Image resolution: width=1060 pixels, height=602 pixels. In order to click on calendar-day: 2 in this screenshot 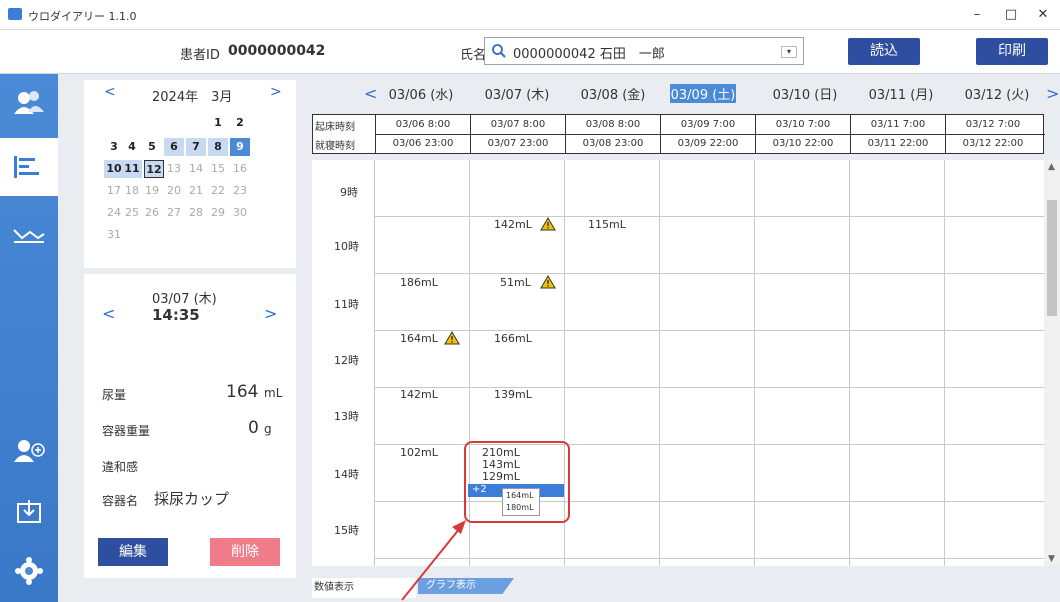, I will do `click(240, 123)`.